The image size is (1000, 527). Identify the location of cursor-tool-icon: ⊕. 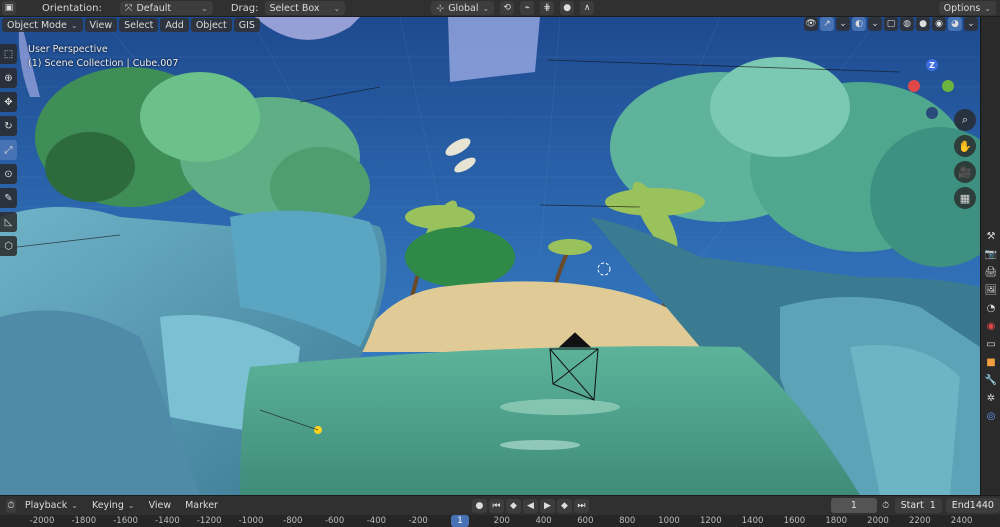
(8, 78).